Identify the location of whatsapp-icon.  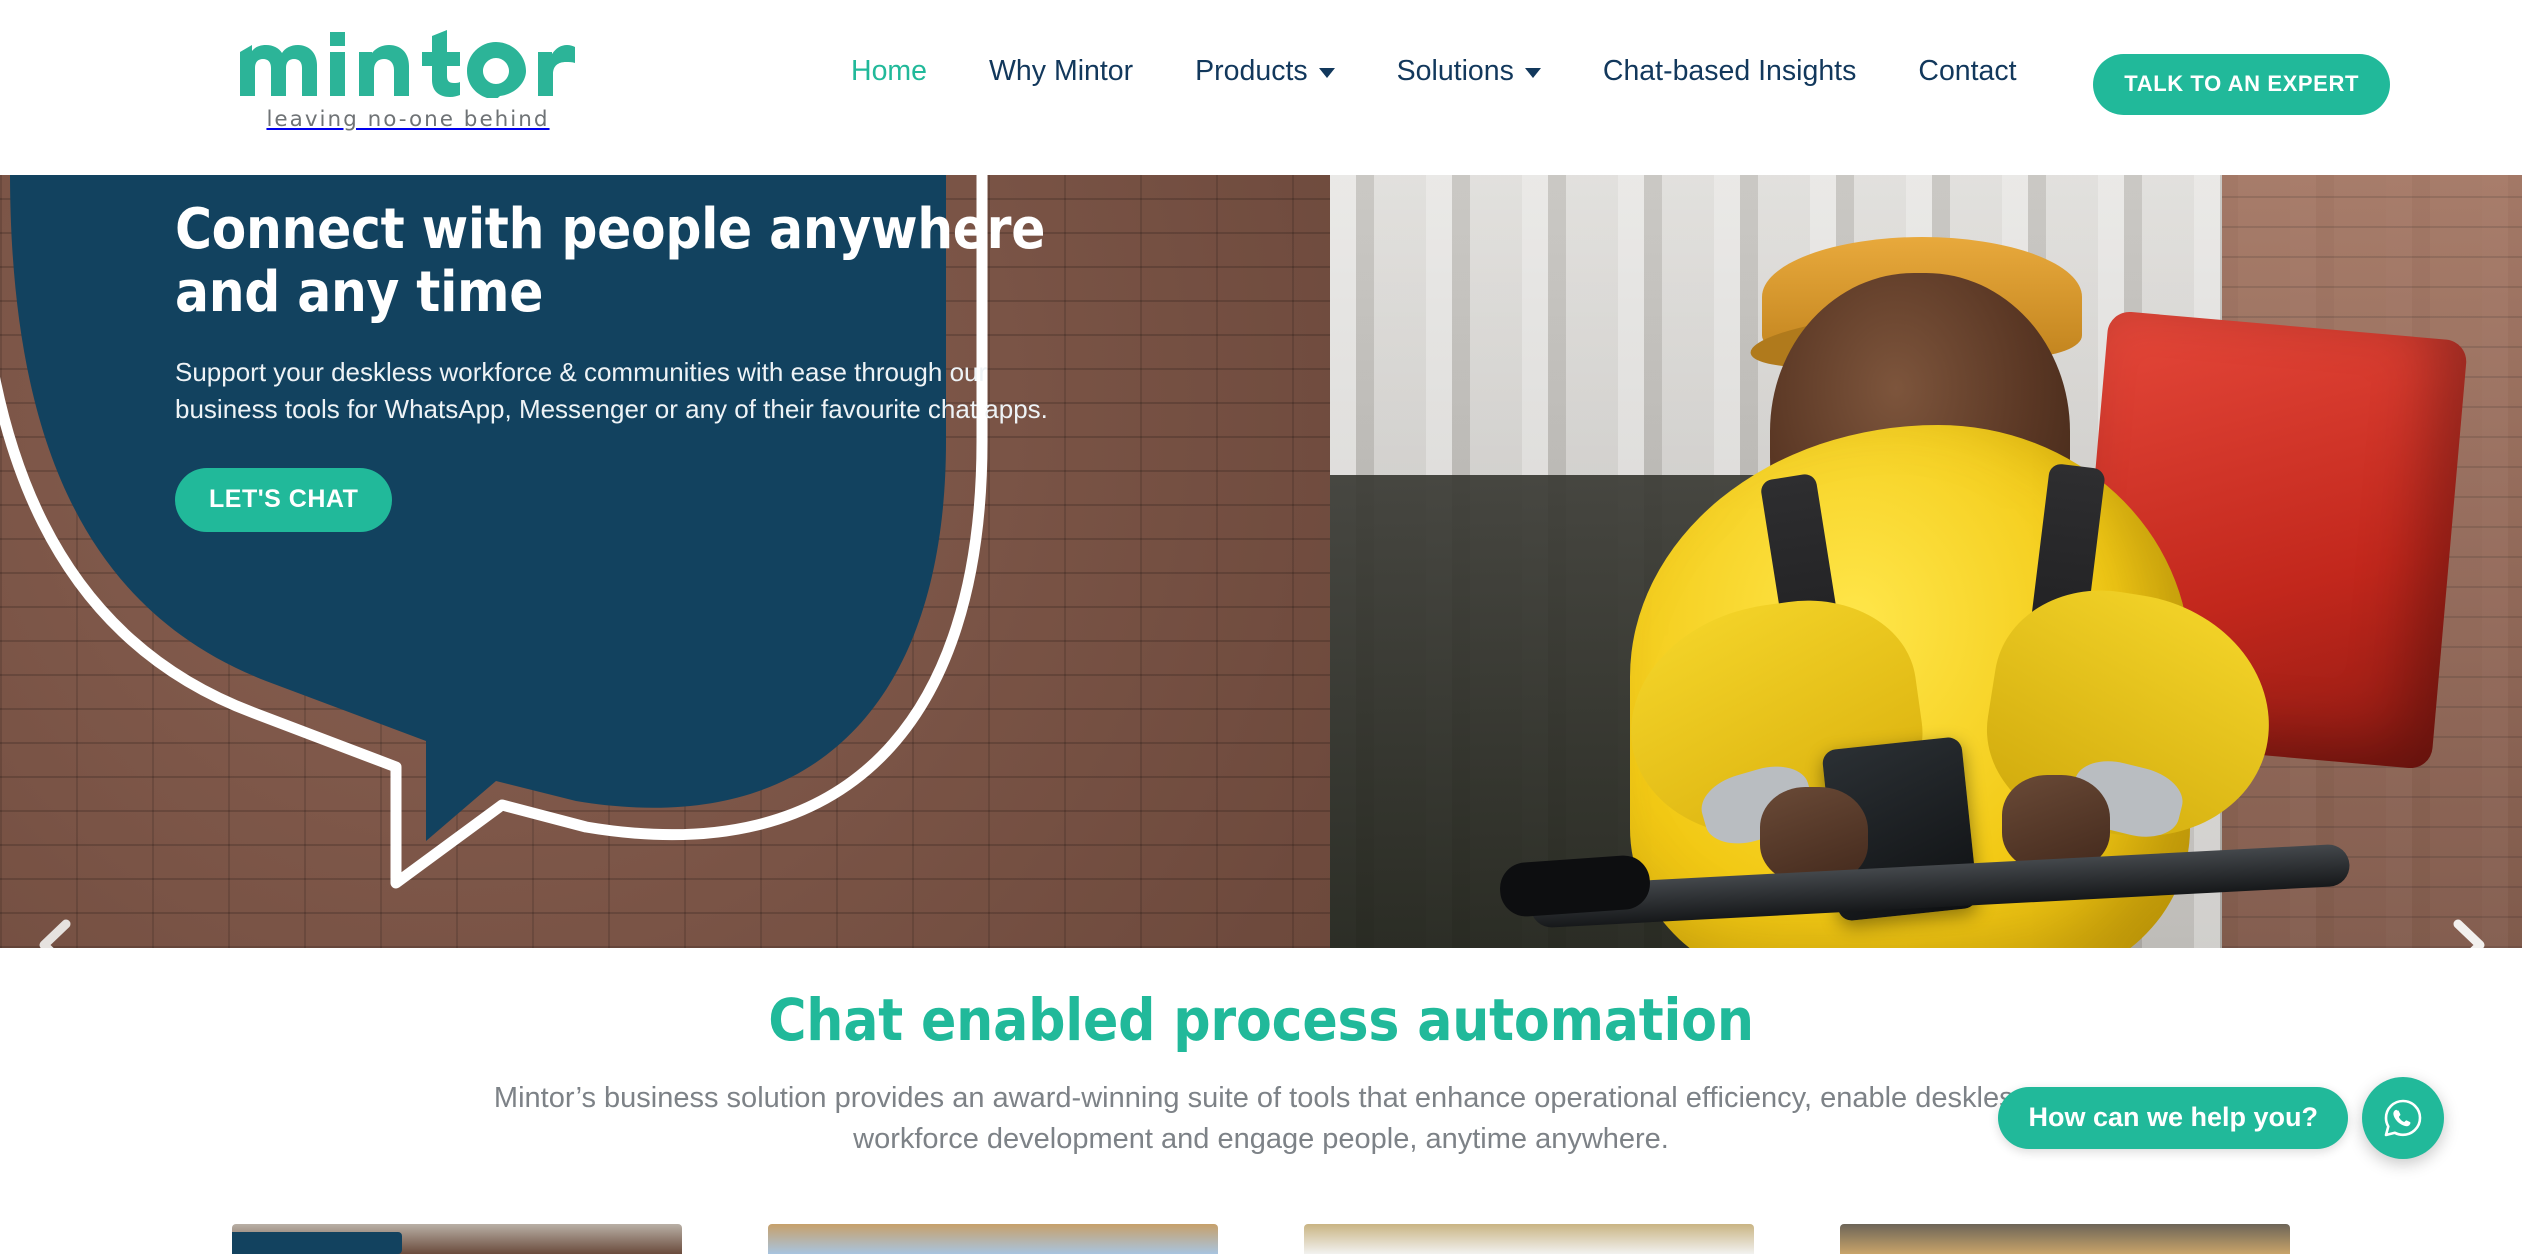
(2403, 1118).